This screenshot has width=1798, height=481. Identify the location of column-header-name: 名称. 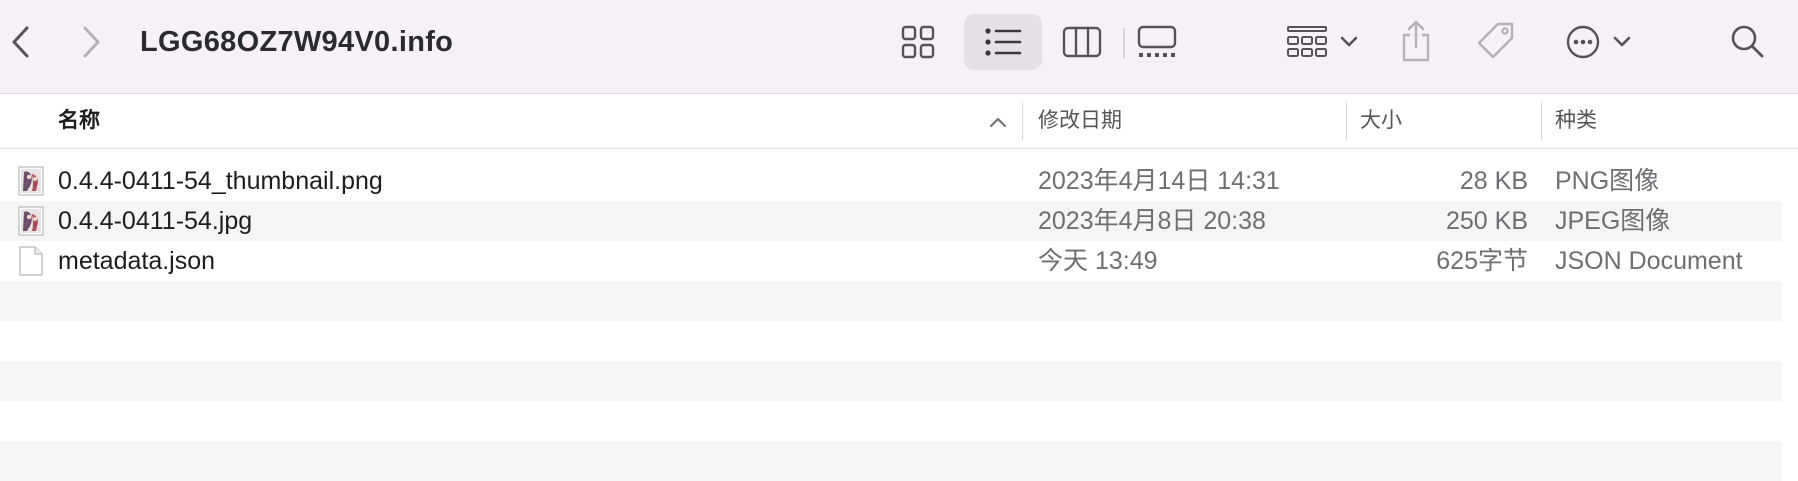
(79, 121).